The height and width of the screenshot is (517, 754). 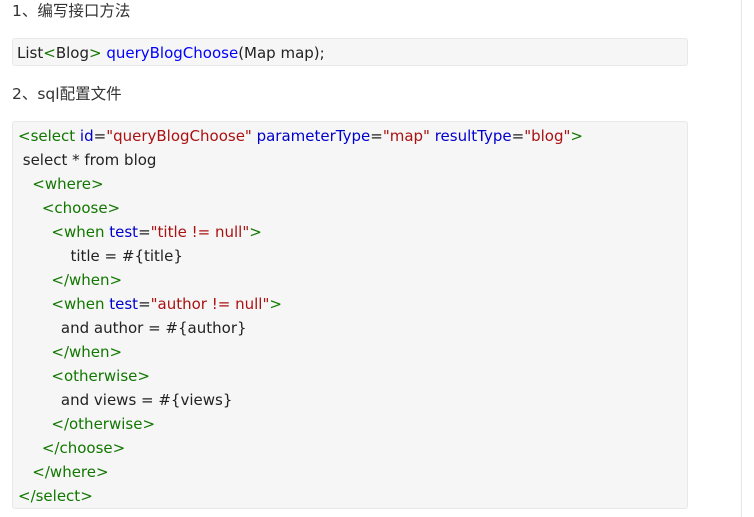 I want to click on page-edge-divider, so click(x=741, y=258).